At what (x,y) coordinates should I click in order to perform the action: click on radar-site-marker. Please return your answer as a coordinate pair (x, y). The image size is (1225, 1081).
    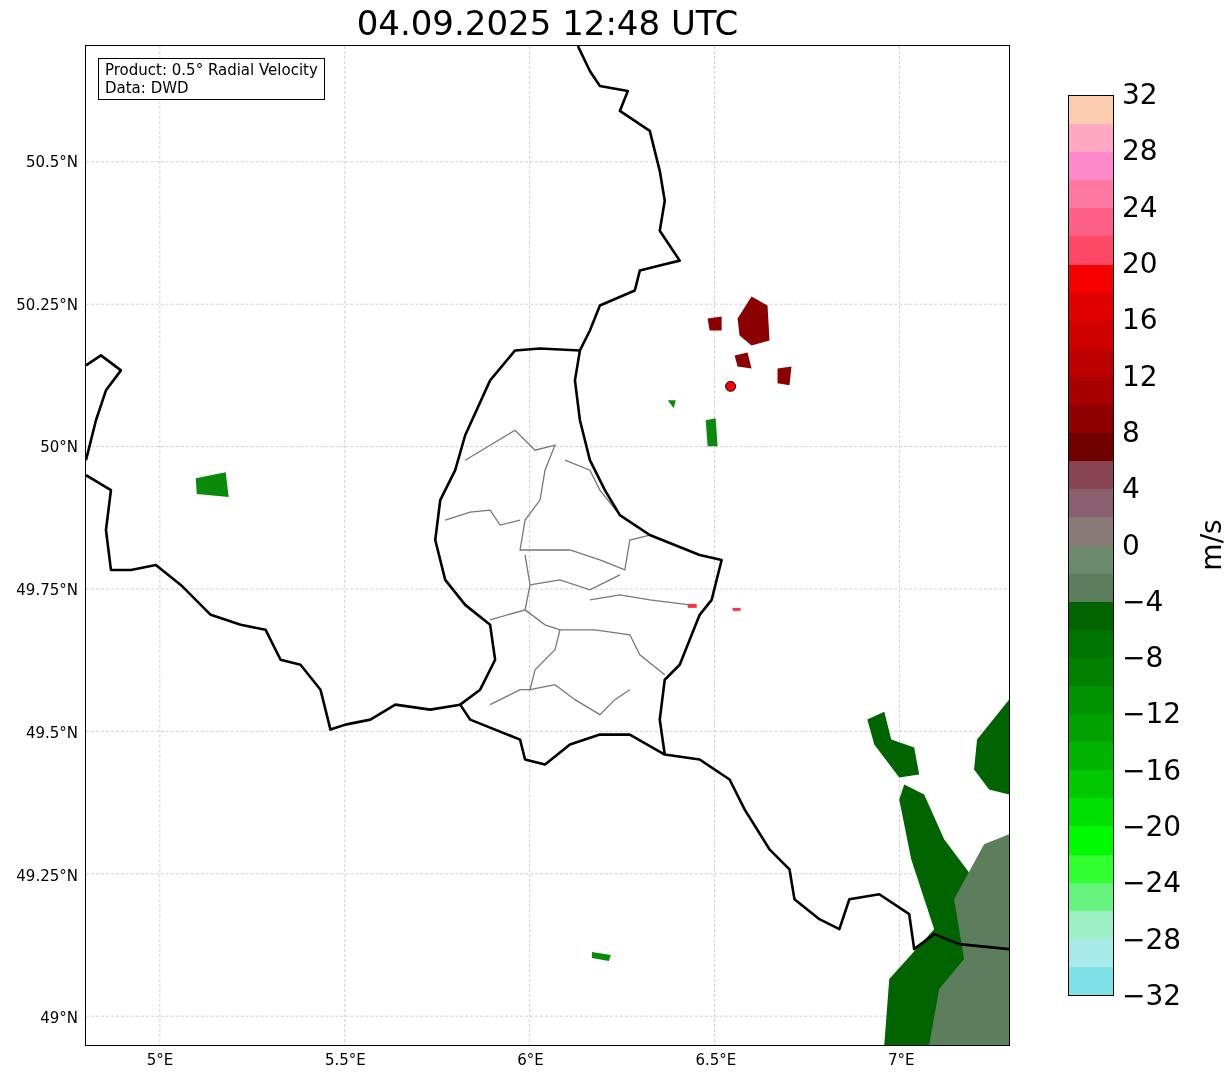
    Looking at the image, I should click on (731, 386).